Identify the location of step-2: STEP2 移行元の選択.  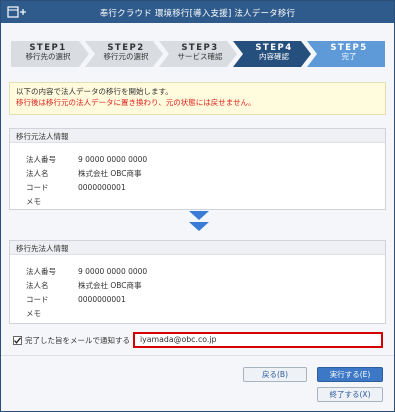
(126, 54).